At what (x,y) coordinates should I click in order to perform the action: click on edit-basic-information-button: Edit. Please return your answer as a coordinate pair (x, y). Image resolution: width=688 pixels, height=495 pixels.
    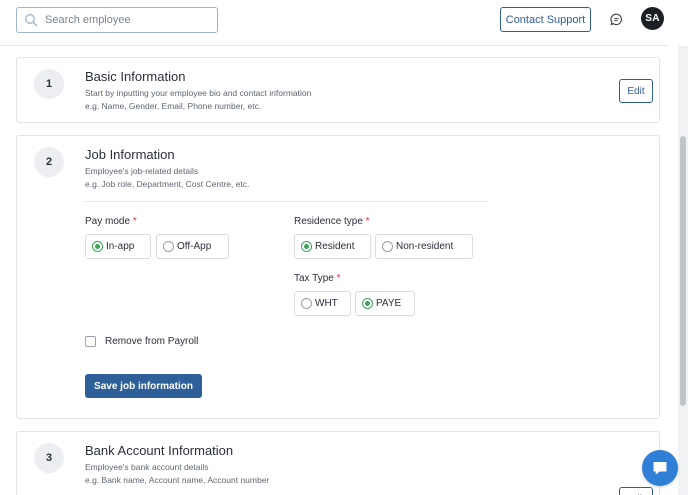
    Looking at the image, I should click on (636, 91).